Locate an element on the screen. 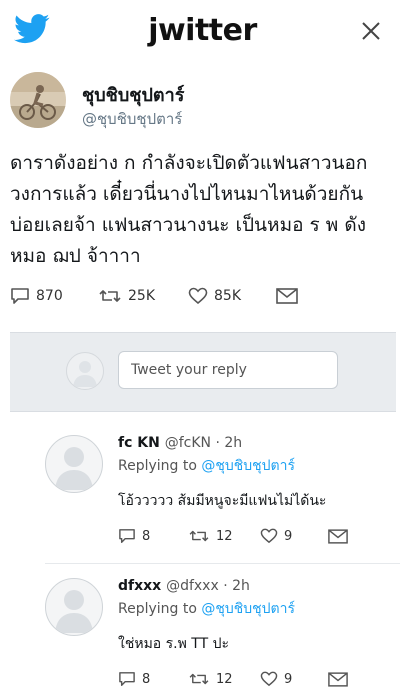 This screenshot has width=405, height=700. avatar-photo is located at coordinates (38, 100).